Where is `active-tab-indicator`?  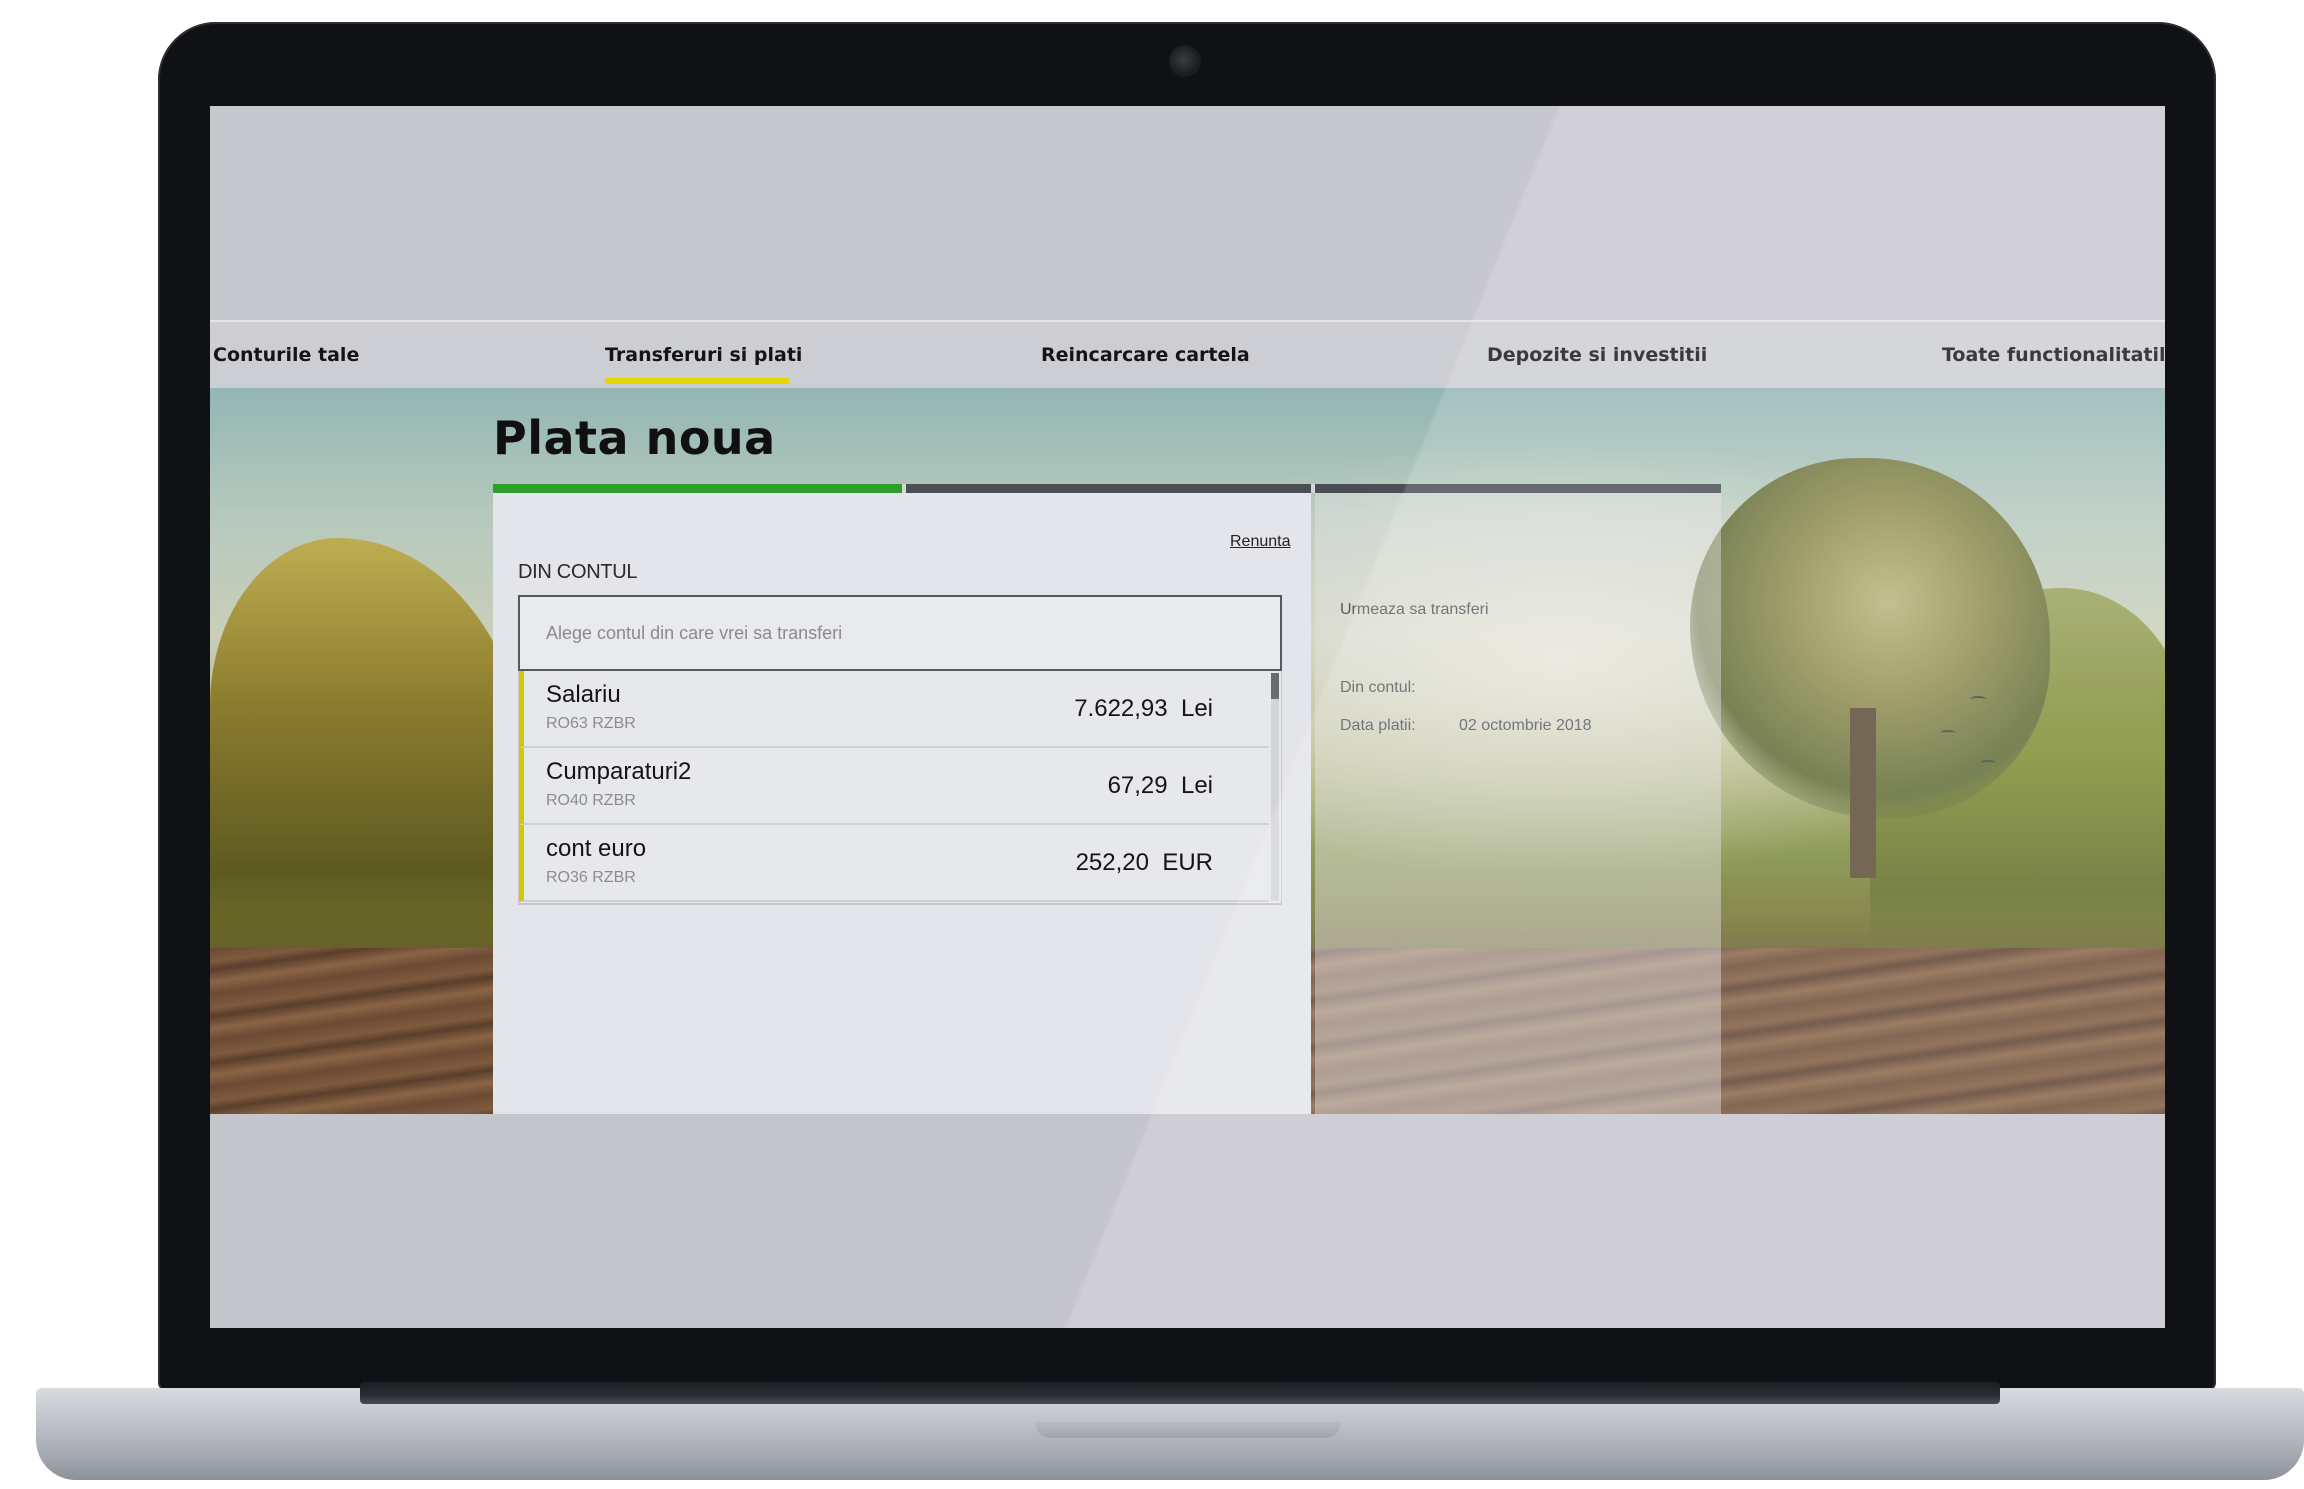
active-tab-indicator is located at coordinates (697, 381).